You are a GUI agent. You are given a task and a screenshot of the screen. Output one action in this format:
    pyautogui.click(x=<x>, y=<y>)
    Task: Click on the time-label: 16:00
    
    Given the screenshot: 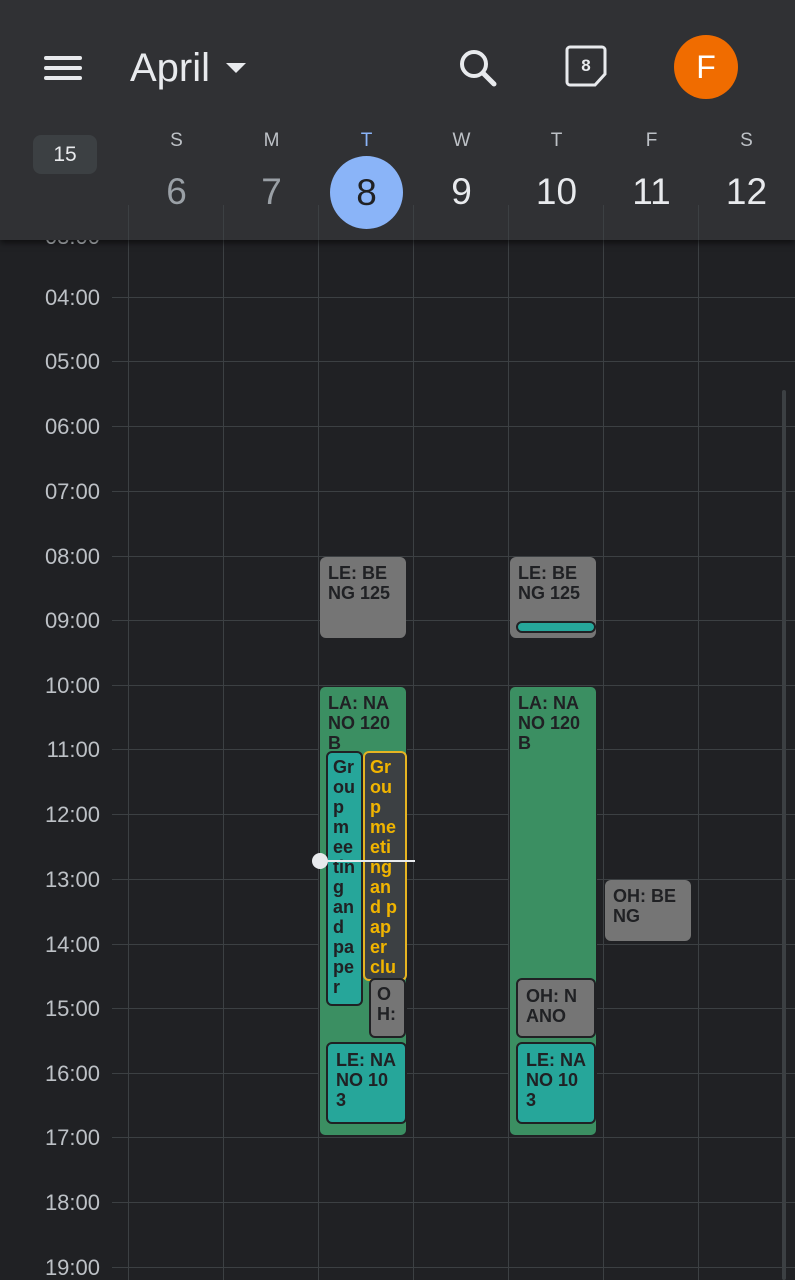 What is the action you would take?
    pyautogui.click(x=72, y=1073)
    